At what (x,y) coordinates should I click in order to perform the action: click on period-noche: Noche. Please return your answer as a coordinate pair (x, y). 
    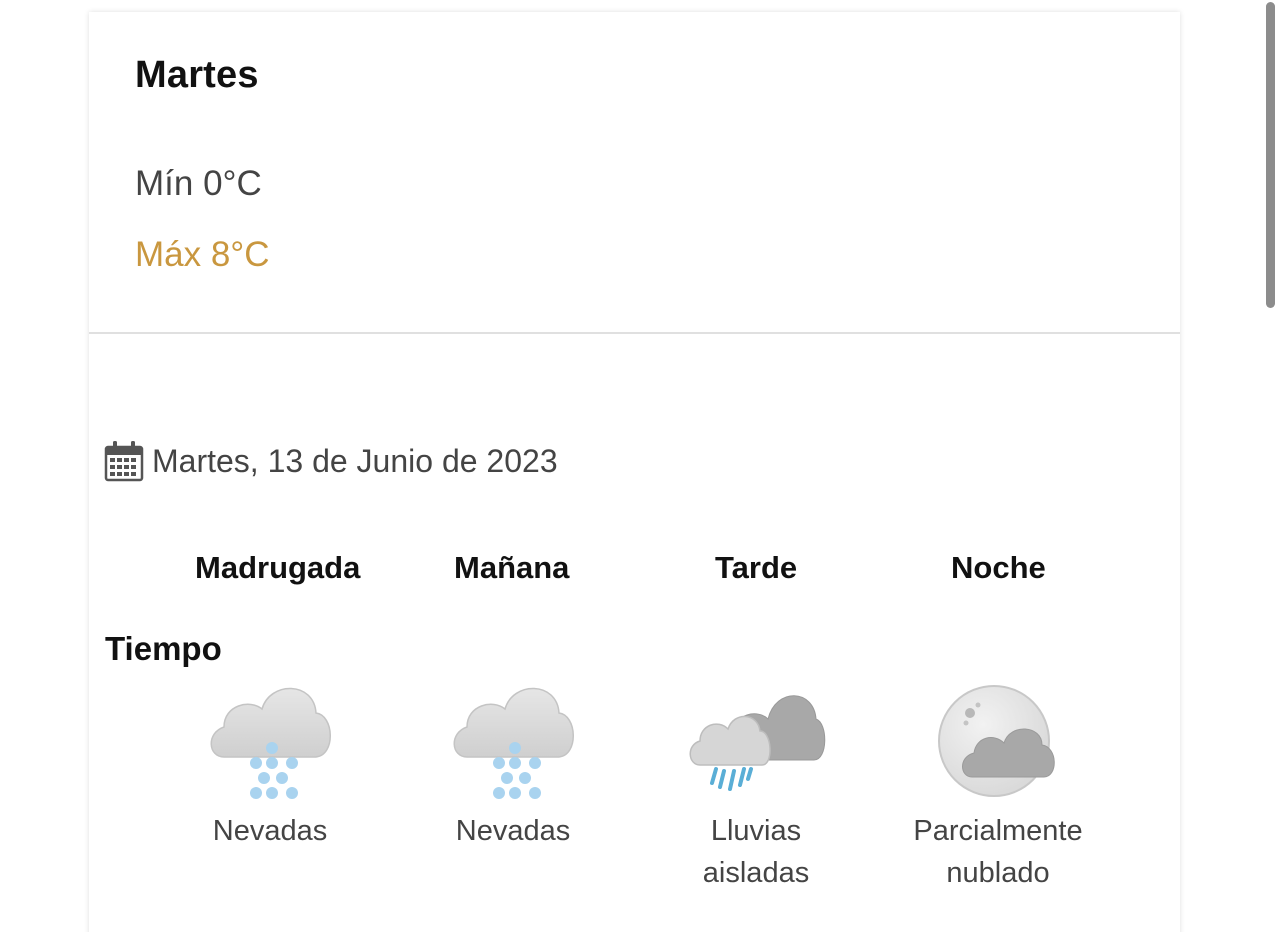
    Looking at the image, I should click on (998, 567).